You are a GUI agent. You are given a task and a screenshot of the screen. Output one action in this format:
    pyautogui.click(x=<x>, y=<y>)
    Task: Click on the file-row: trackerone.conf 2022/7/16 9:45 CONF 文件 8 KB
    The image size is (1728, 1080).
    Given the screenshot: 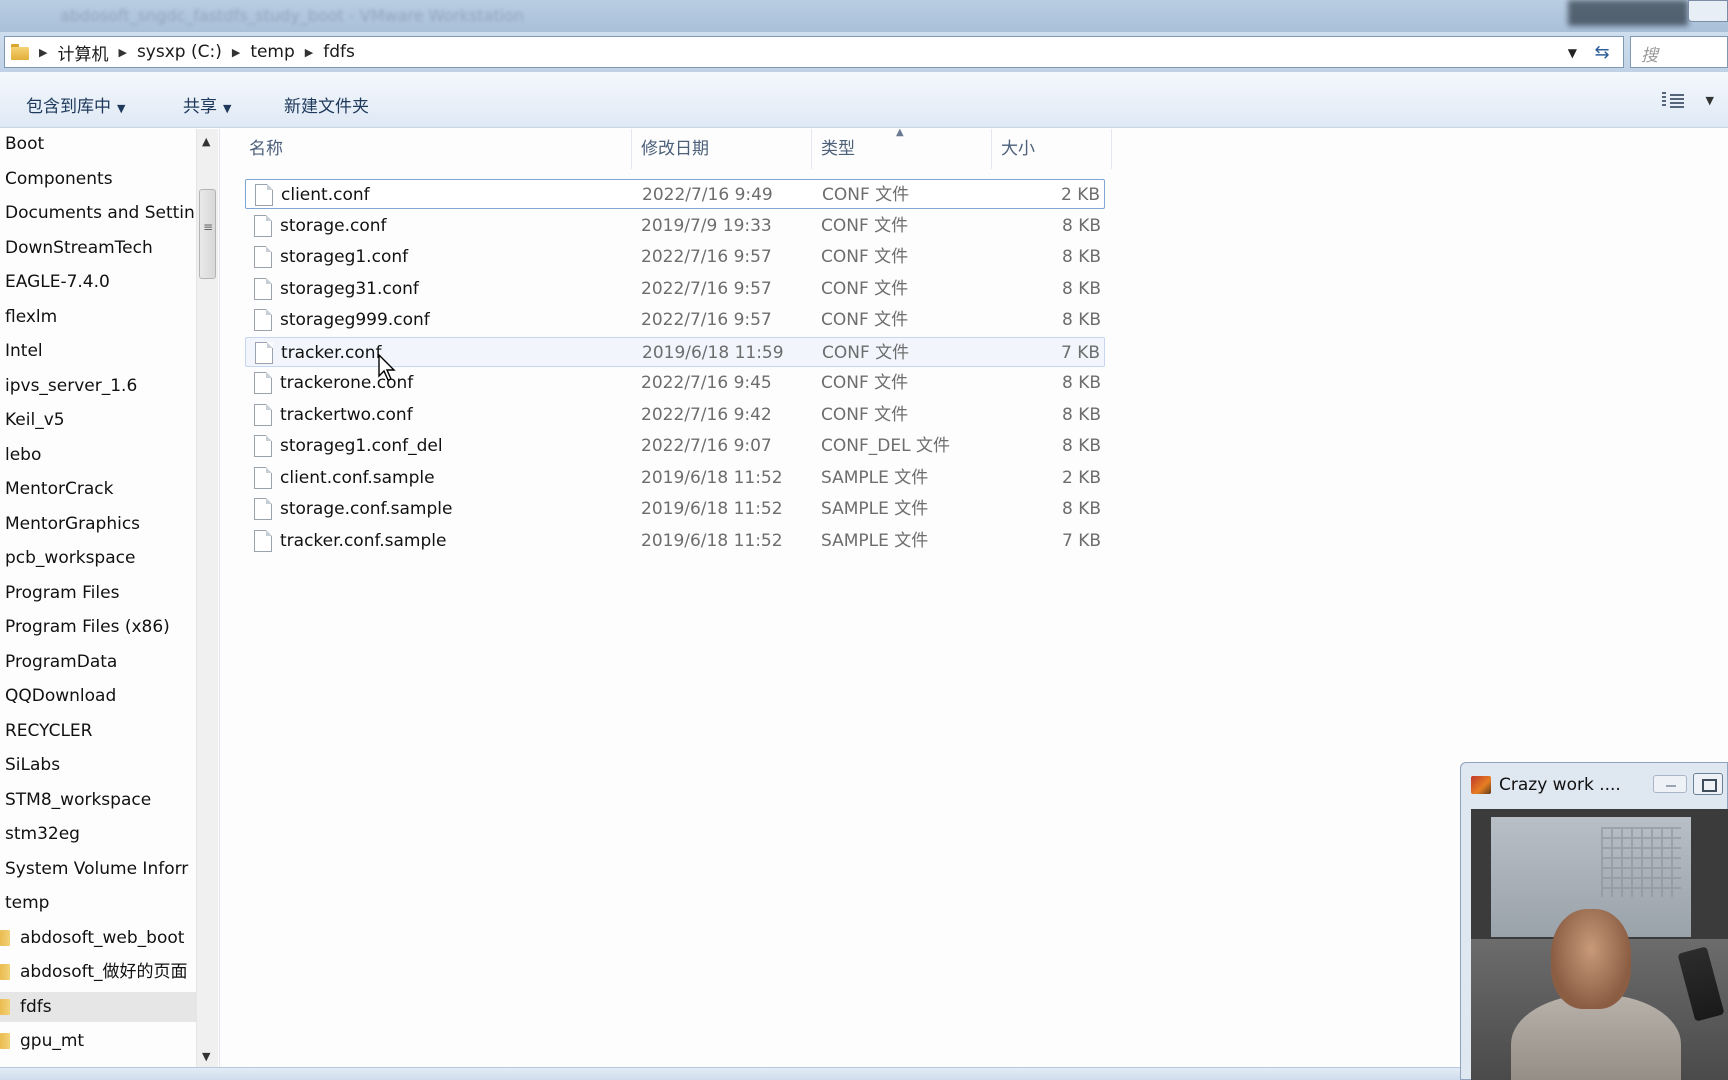 What is the action you would take?
    pyautogui.click(x=675, y=383)
    